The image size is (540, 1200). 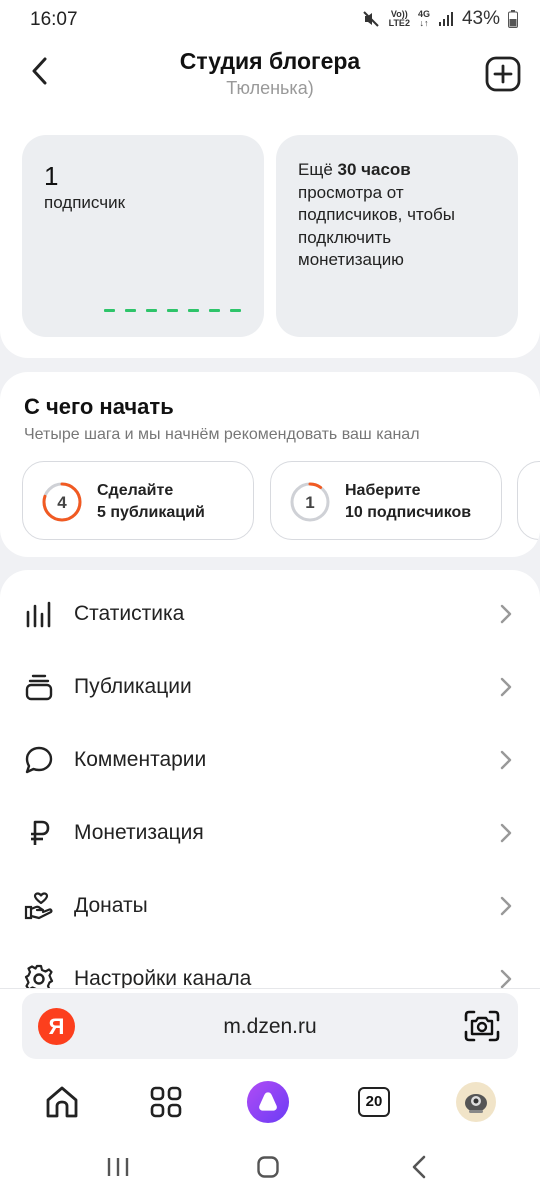 What do you see at coordinates (140, 759) in the screenshot?
I see `menu-item-label: Комментарии` at bounding box center [140, 759].